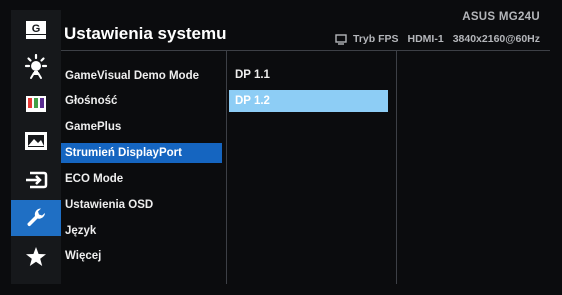 This screenshot has height=295, width=562. I want to click on resolution-text: 3840x2160@60Hz, so click(496, 39).